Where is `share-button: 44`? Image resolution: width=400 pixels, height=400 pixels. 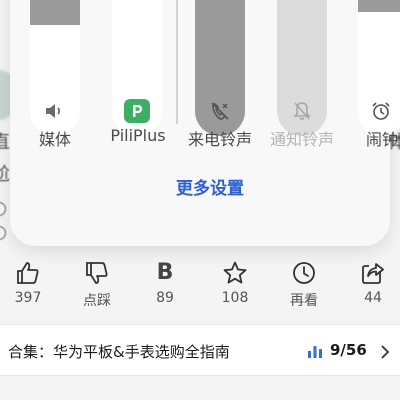
share-button: 44 is located at coordinates (372, 282).